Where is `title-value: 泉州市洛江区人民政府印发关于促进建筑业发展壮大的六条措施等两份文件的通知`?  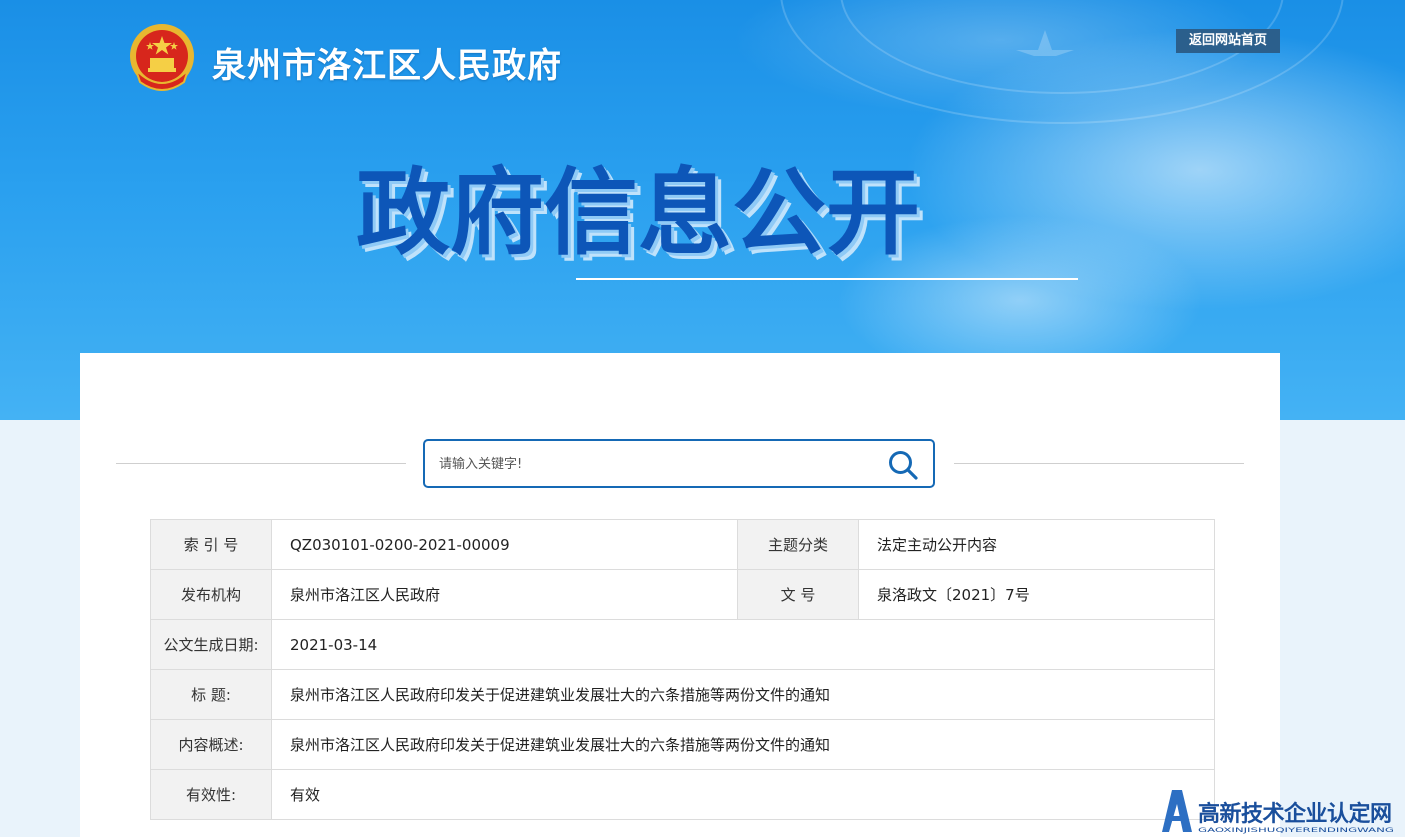 title-value: 泉州市洛江区人民政府印发关于促进建筑业发展壮大的六条措施等两份文件的通知 is located at coordinates (743, 694).